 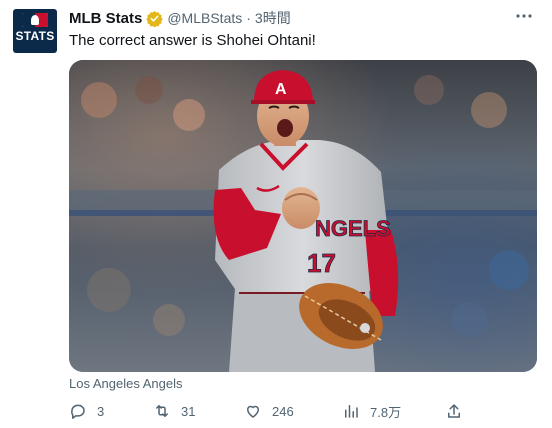 I want to click on share-button, so click(x=459, y=411).